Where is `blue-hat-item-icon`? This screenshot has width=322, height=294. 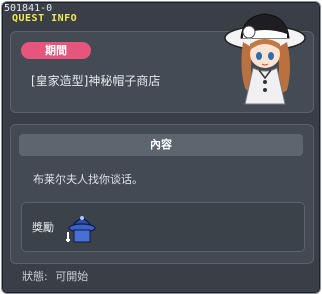
blue-hat-item-icon is located at coordinates (82, 227).